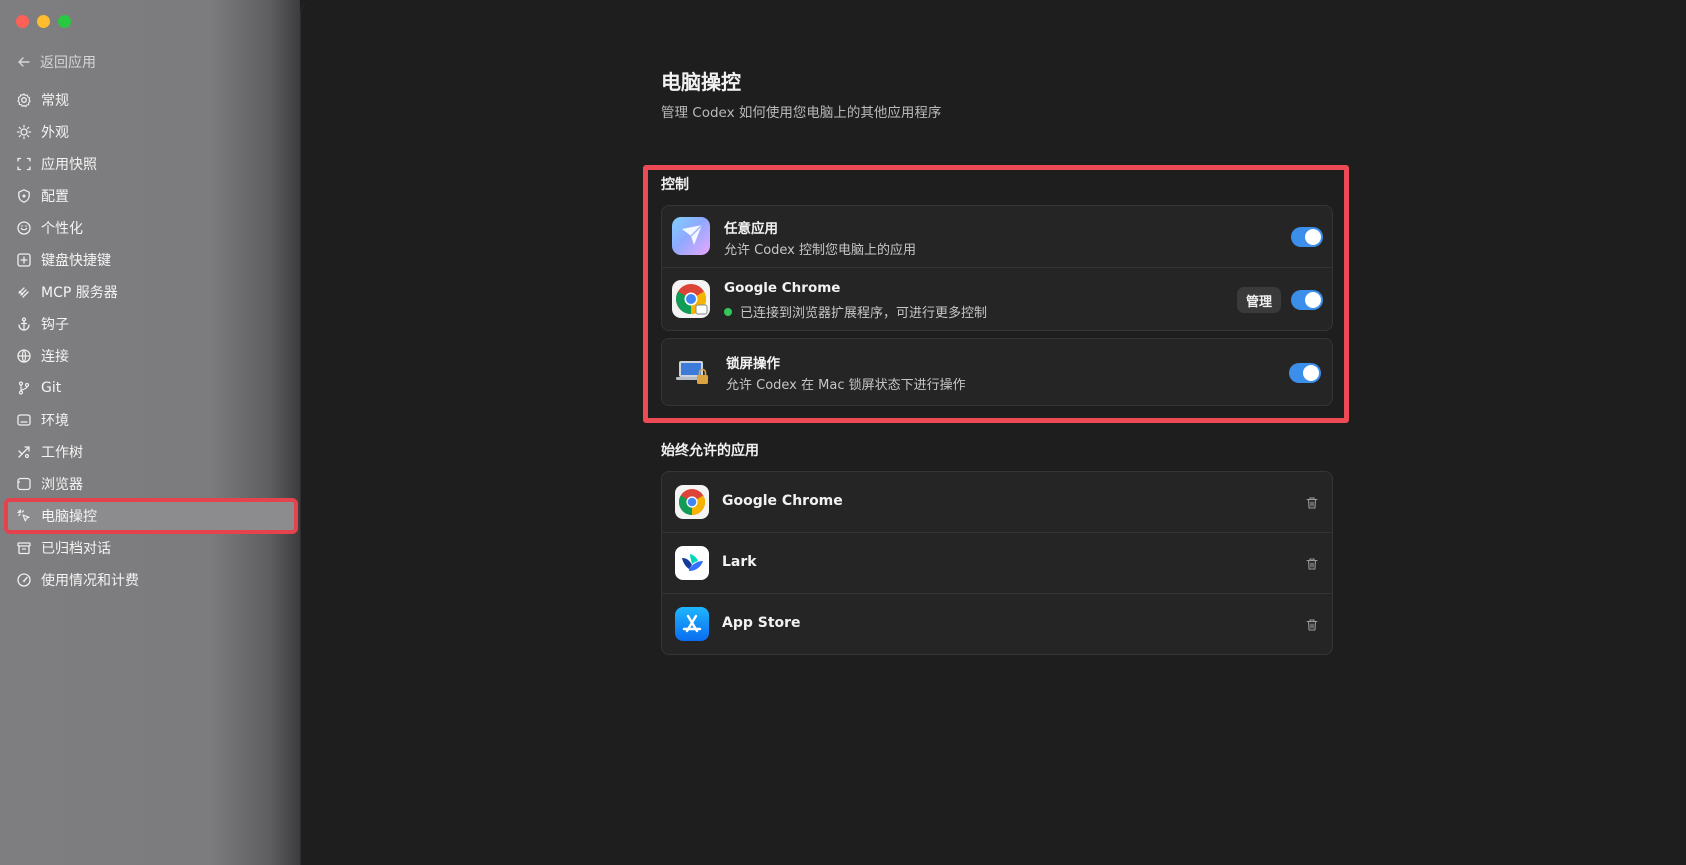 The width and height of the screenshot is (1686, 865). I want to click on sidebar-item-label: 配置, so click(55, 197).